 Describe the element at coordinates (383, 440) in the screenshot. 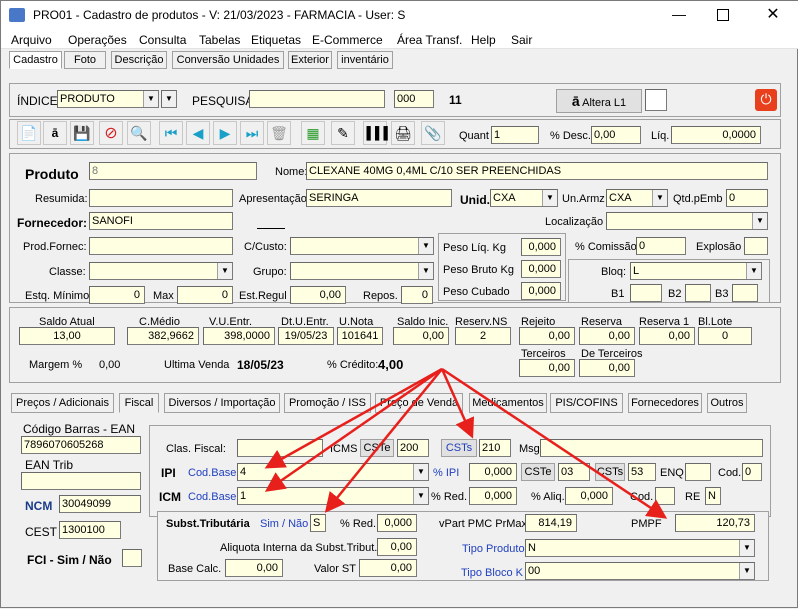

I see `arrow-to-simnao` at that location.